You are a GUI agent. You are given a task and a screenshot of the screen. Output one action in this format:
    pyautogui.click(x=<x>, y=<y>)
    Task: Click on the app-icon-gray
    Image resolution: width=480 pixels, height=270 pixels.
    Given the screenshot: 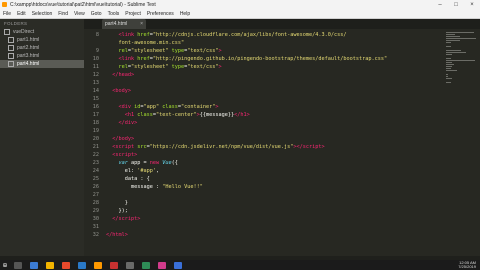 What is the action you would take?
    pyautogui.click(x=130, y=265)
    